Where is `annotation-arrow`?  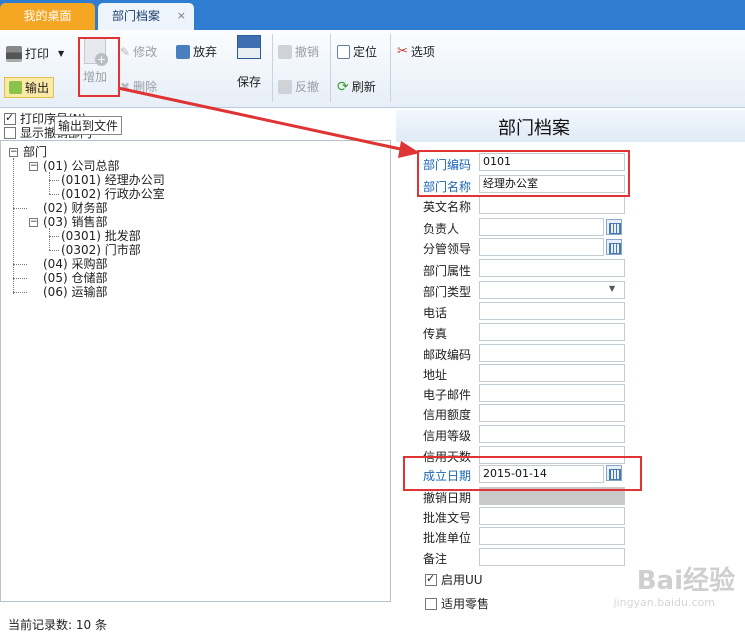 annotation-arrow is located at coordinates (268, 122).